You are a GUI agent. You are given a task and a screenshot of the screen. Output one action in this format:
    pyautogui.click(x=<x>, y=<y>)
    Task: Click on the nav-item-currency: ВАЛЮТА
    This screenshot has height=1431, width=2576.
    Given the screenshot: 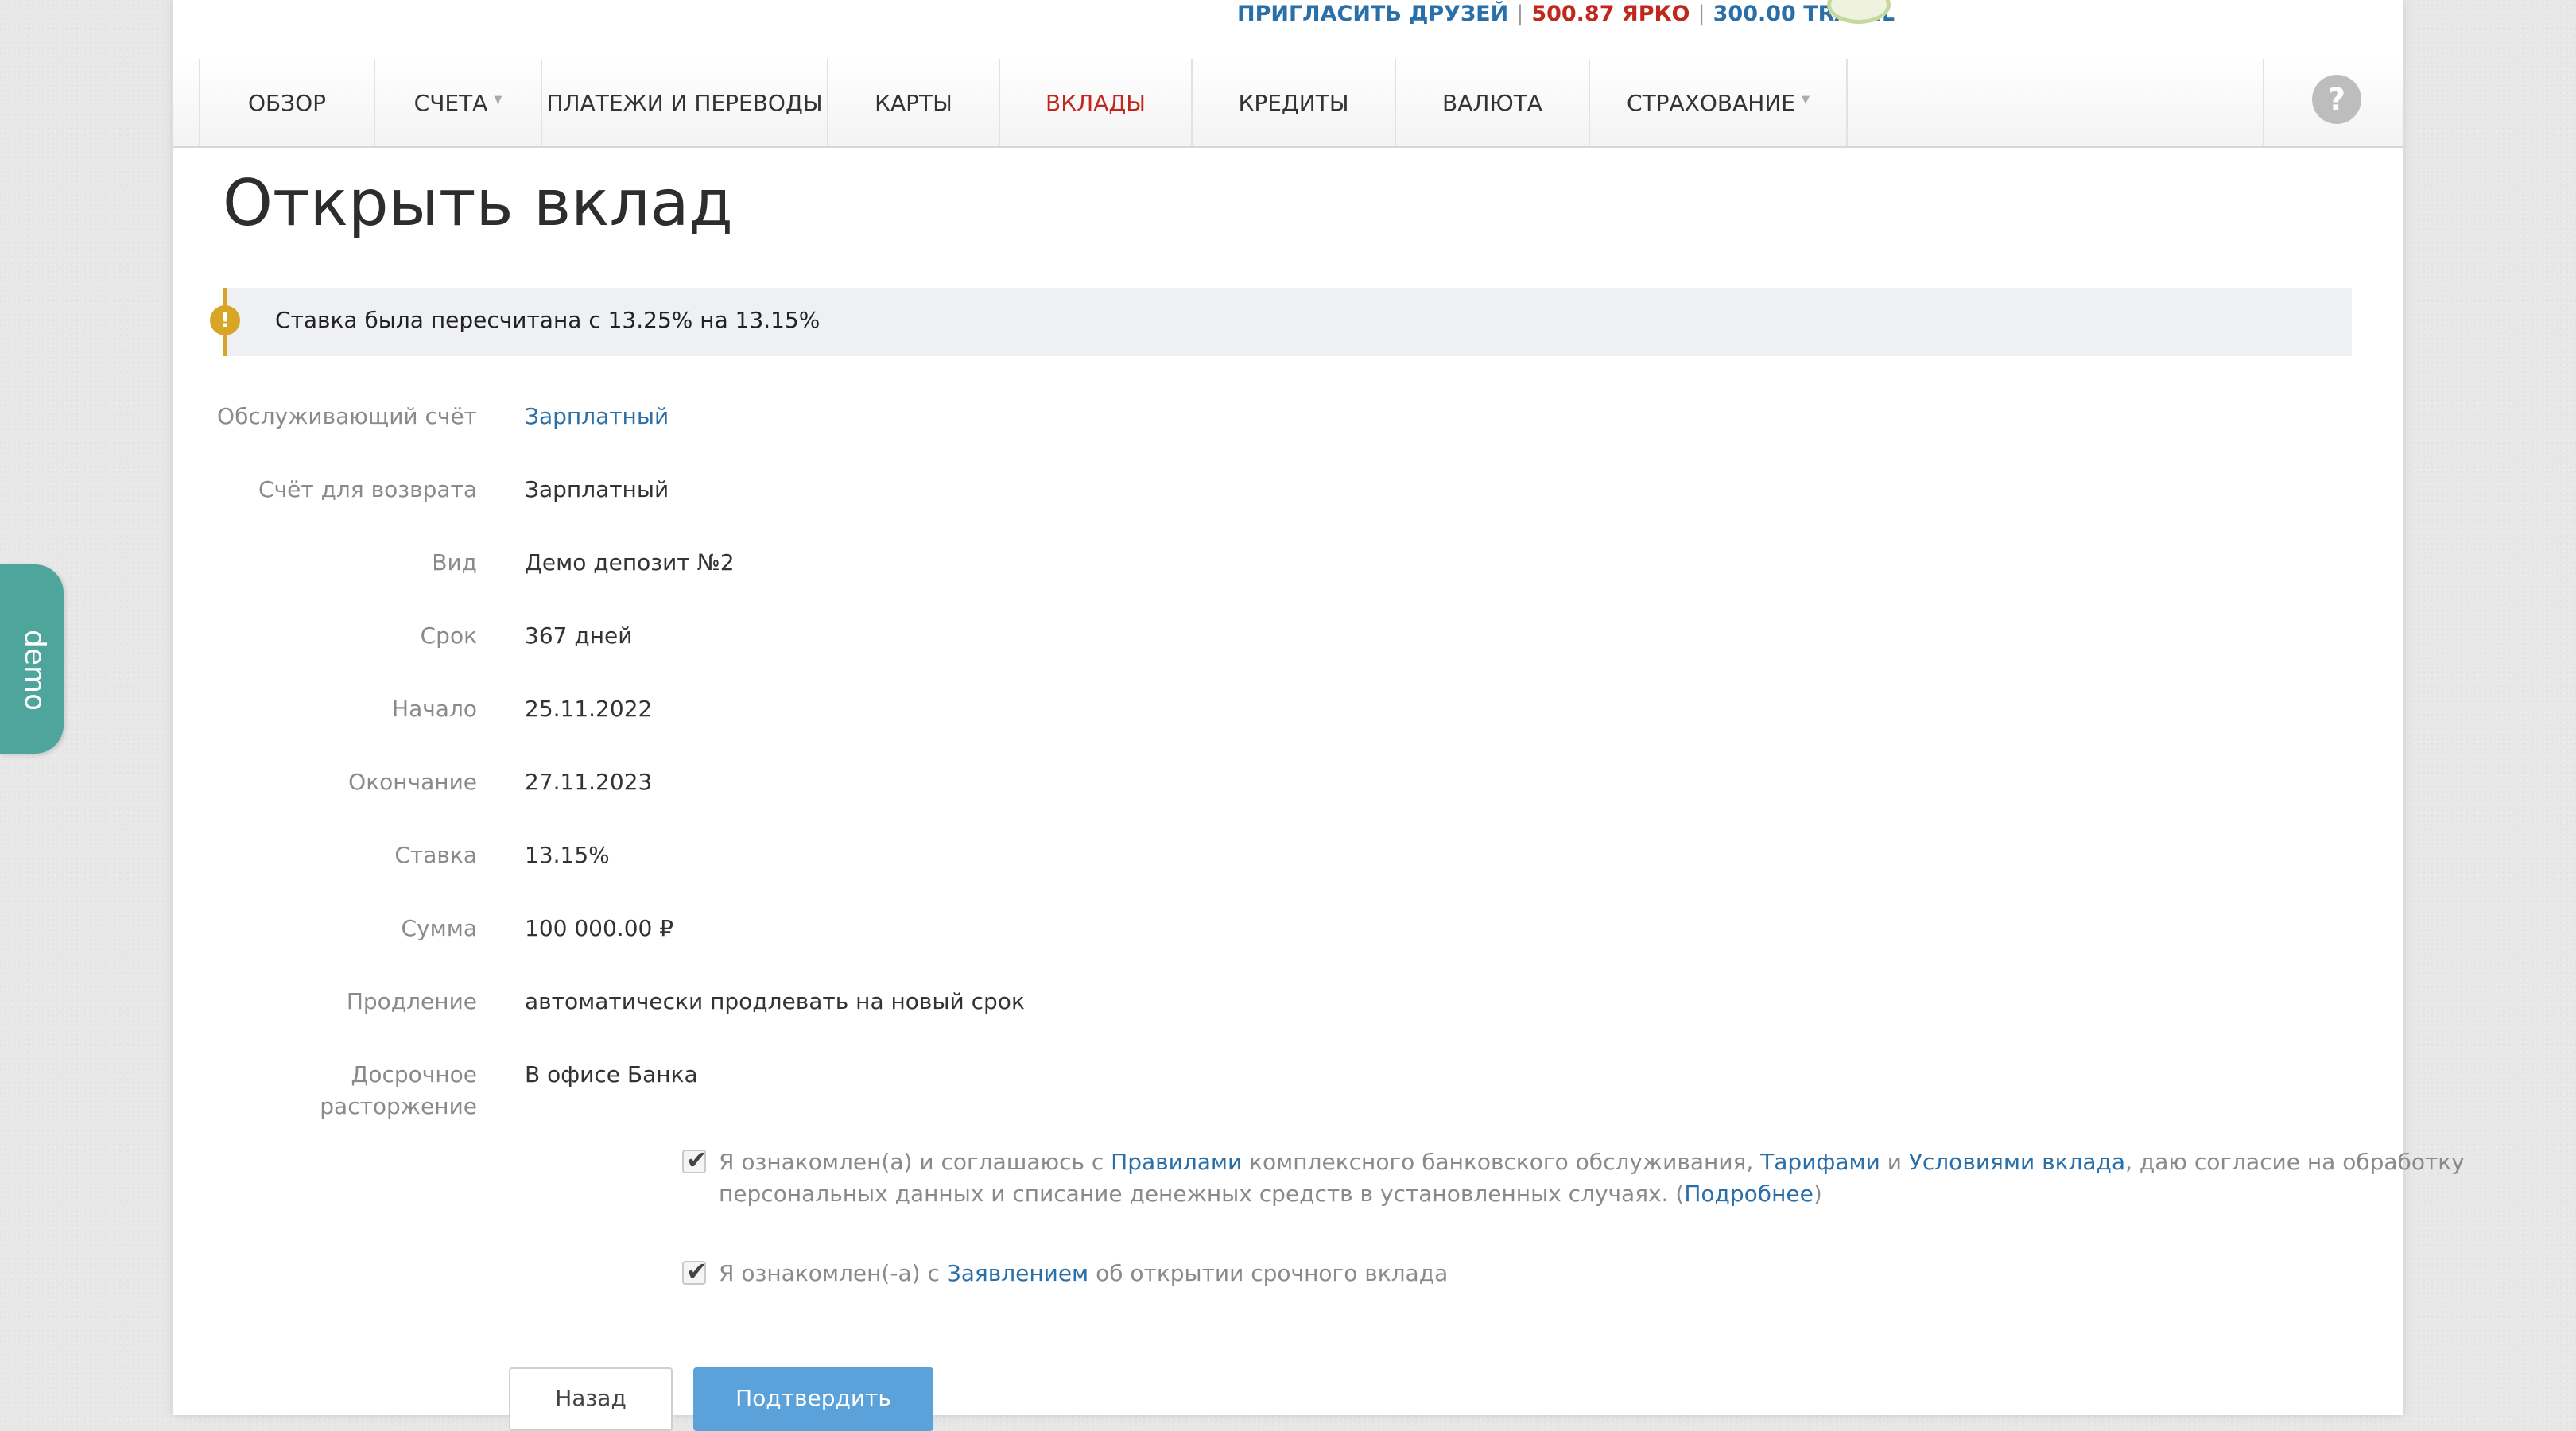 What is the action you would take?
    pyautogui.click(x=1493, y=102)
    